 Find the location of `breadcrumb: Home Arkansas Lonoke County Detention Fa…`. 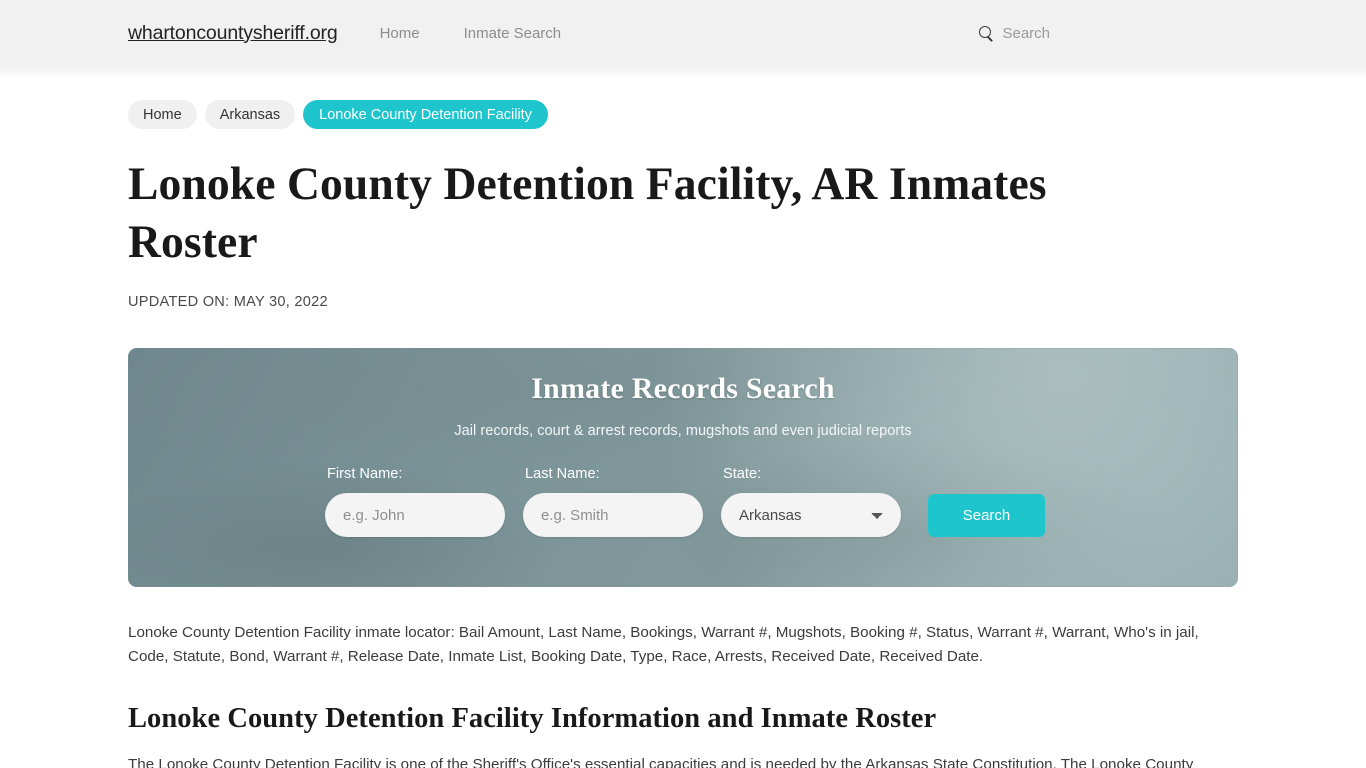

breadcrumb: Home Arkansas Lonoke County Detention Fa… is located at coordinates (683, 114).